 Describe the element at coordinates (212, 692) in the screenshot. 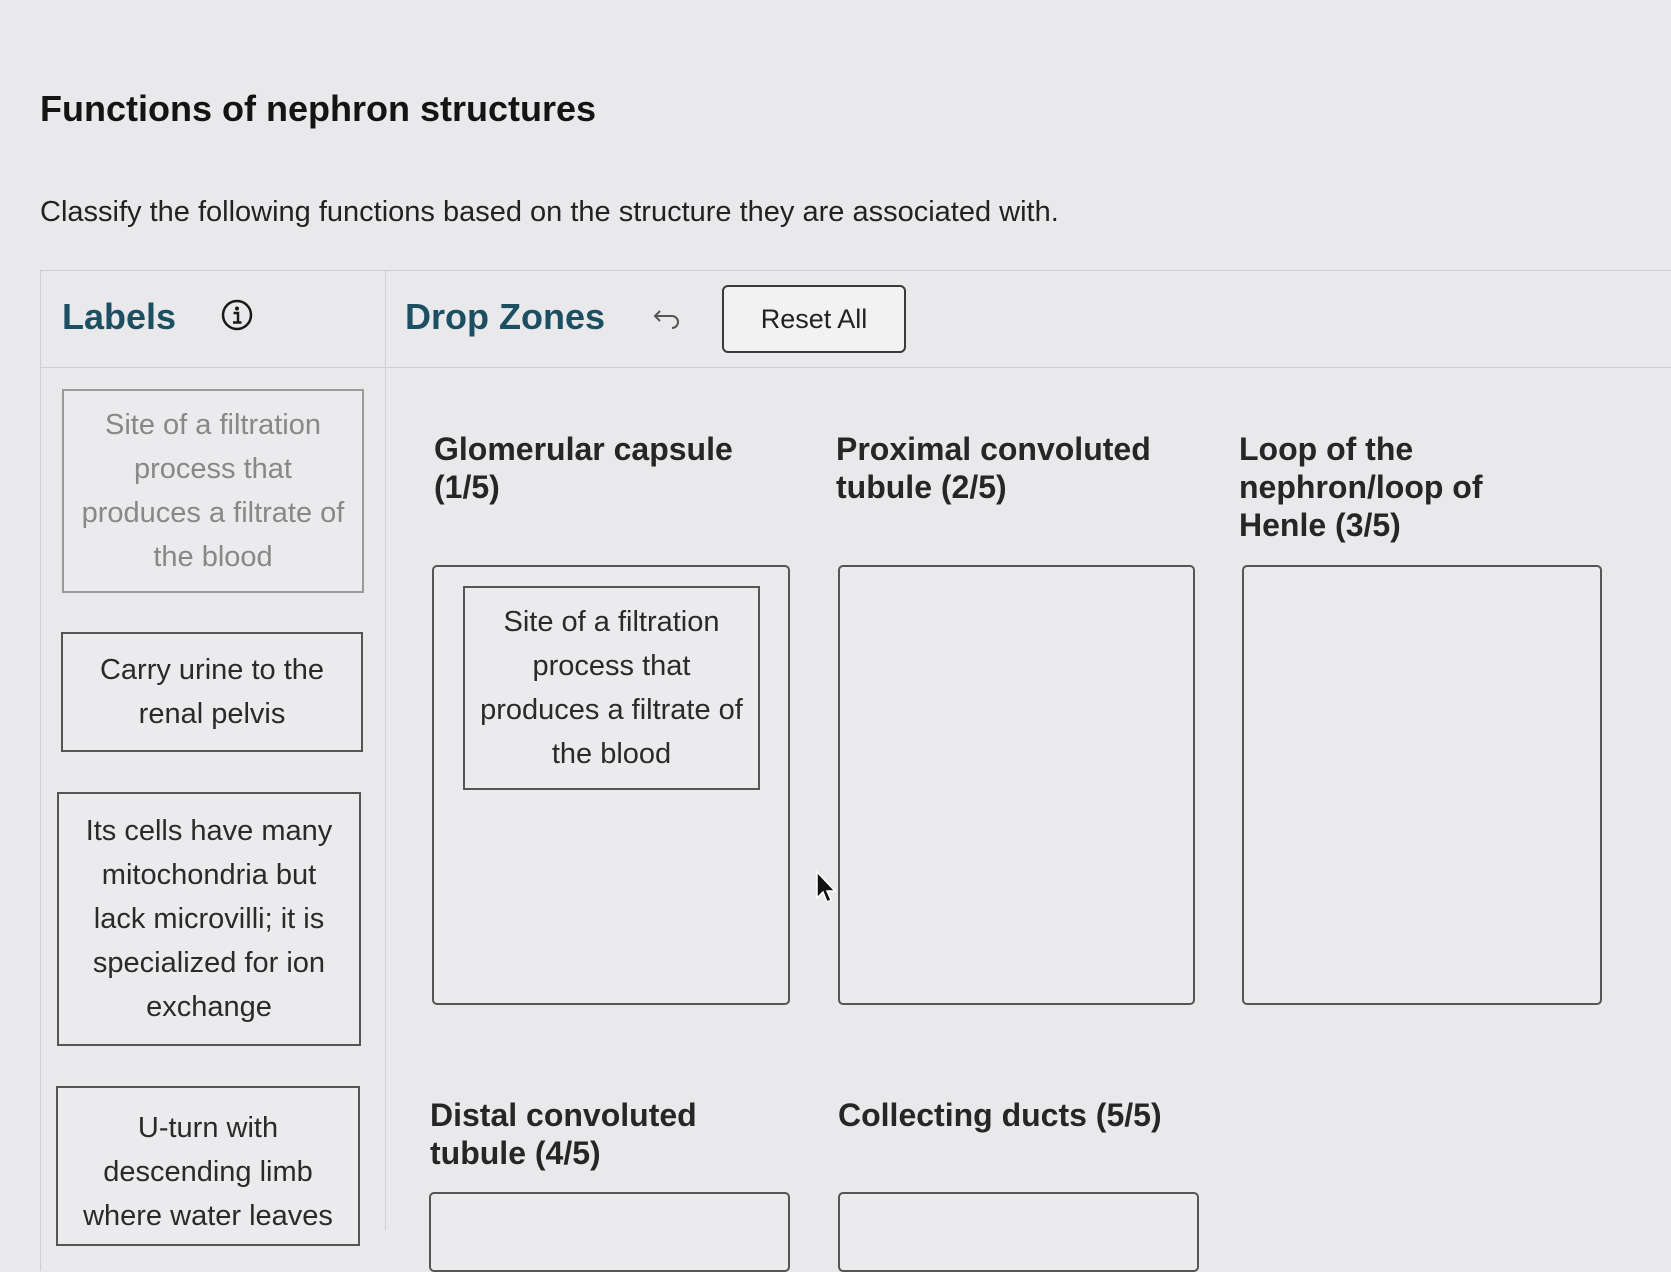

I see `label-card-carry-urine: Carry urine to the renal pelvis` at that location.